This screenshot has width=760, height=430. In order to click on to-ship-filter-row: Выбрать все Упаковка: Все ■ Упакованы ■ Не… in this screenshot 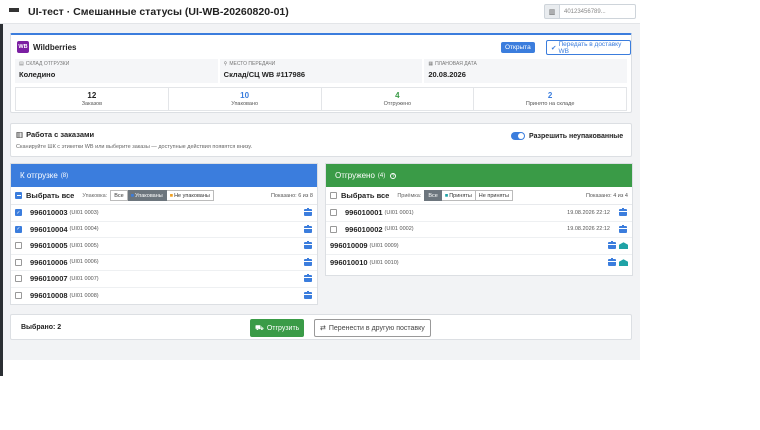, I will do `click(164, 196)`.